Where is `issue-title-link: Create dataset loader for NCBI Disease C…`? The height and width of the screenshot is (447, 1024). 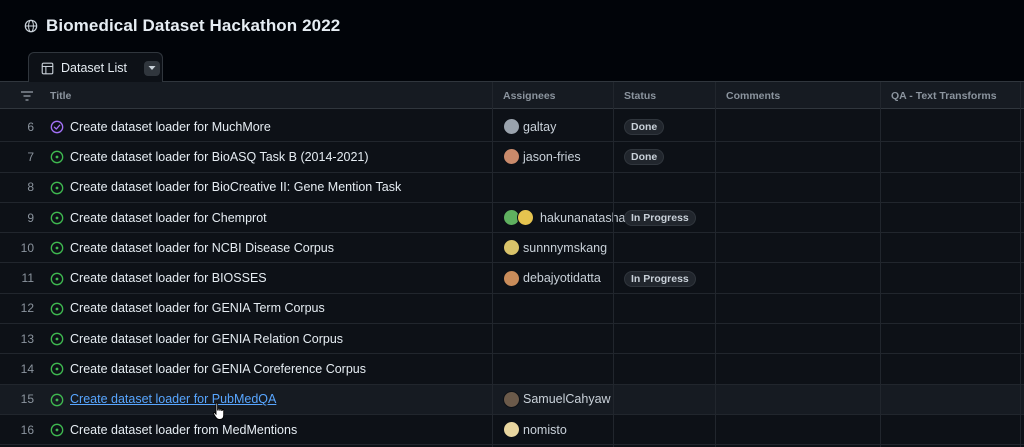
issue-title-link: Create dataset loader for NCBI Disease C… is located at coordinates (202, 247).